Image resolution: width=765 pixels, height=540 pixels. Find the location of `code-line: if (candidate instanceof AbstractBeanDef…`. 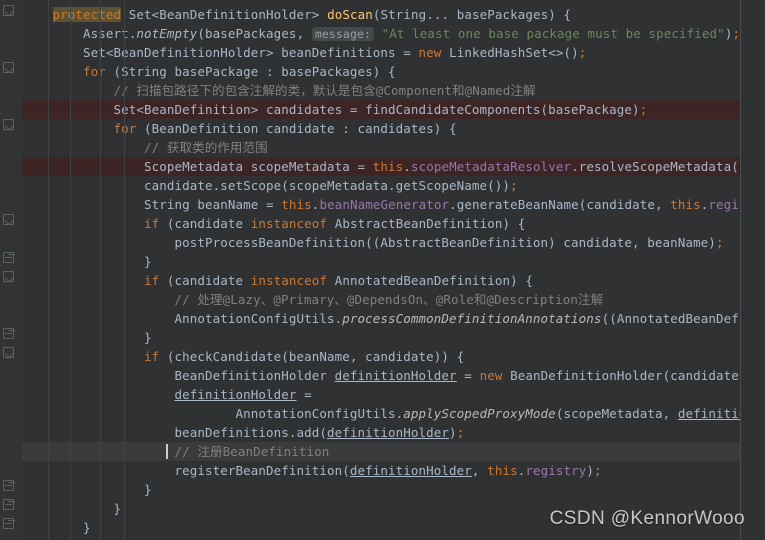

code-line: if (candidate instanceof AbstractBeanDef… is located at coordinates (382, 223).